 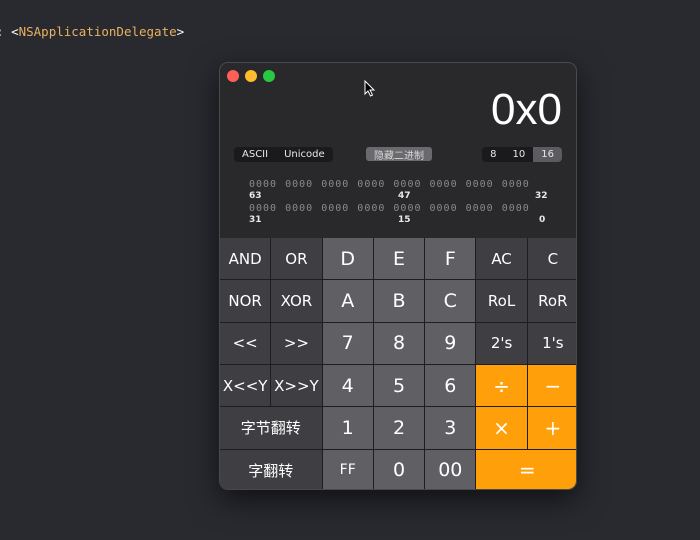 What do you see at coordinates (233, 76) in the screenshot?
I see `close-button` at bounding box center [233, 76].